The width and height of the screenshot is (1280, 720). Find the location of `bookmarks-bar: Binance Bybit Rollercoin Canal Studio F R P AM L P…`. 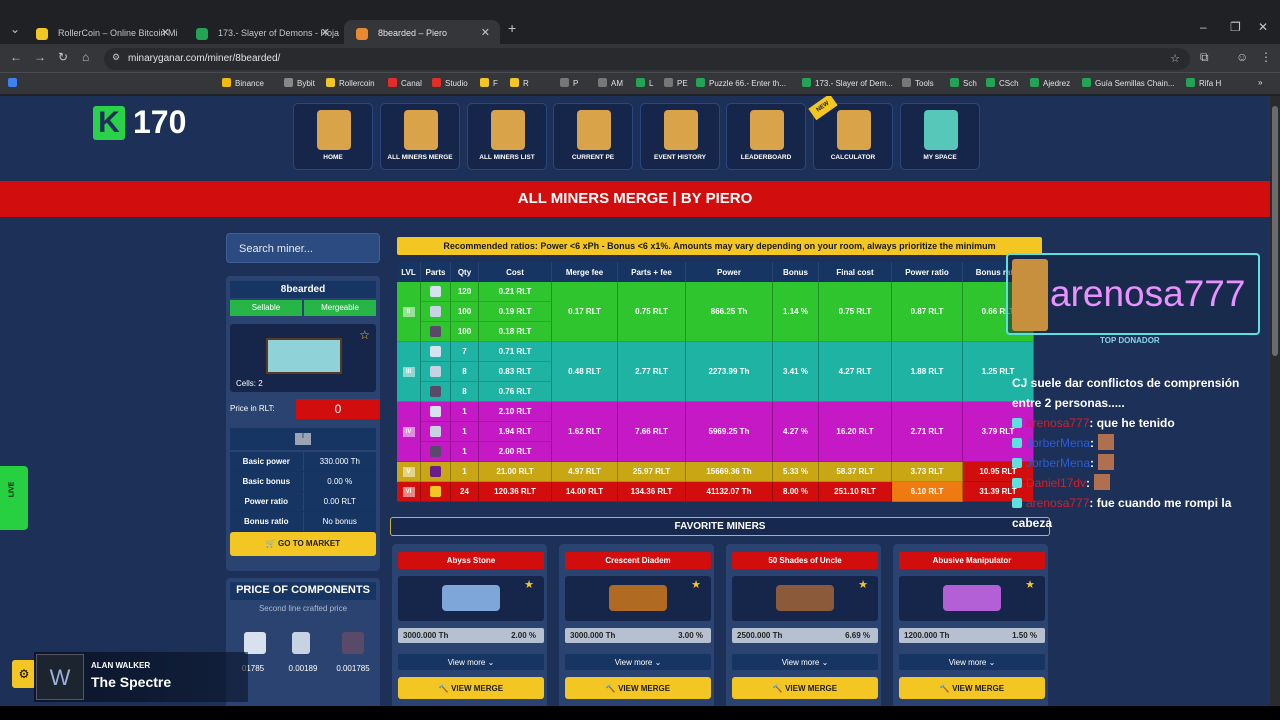

bookmarks-bar: Binance Bybit Rollercoin Canal Studio F R P AM L P… is located at coordinates (640, 83).